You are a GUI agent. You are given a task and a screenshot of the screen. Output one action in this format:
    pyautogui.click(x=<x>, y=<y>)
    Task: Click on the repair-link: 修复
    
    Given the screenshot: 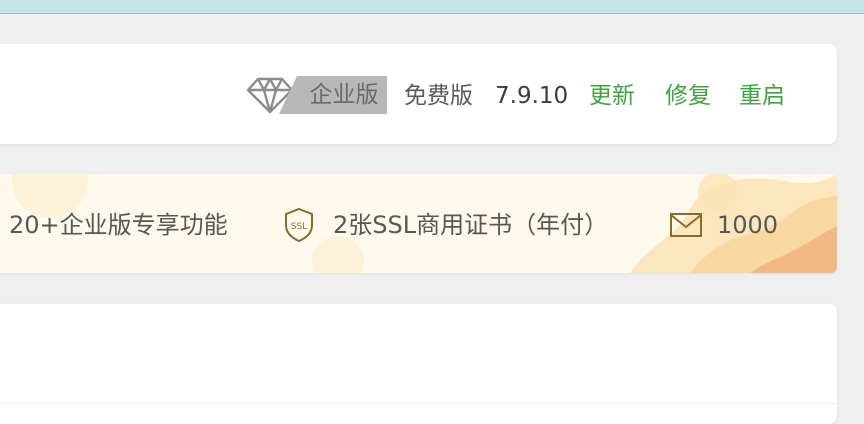 What is the action you would take?
    pyautogui.click(x=688, y=96)
    